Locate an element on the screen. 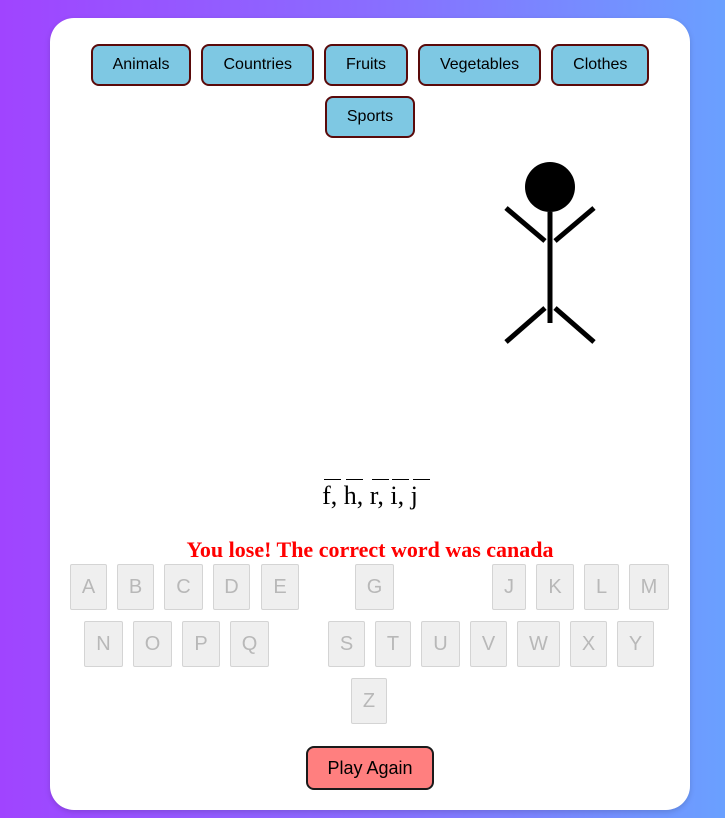  guessed-letter: i is located at coordinates (394, 495).